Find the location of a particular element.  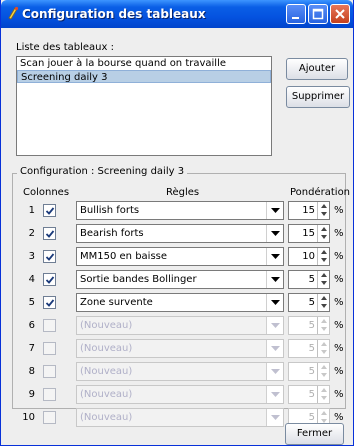

row-number: 1 is located at coordinates (31, 210).